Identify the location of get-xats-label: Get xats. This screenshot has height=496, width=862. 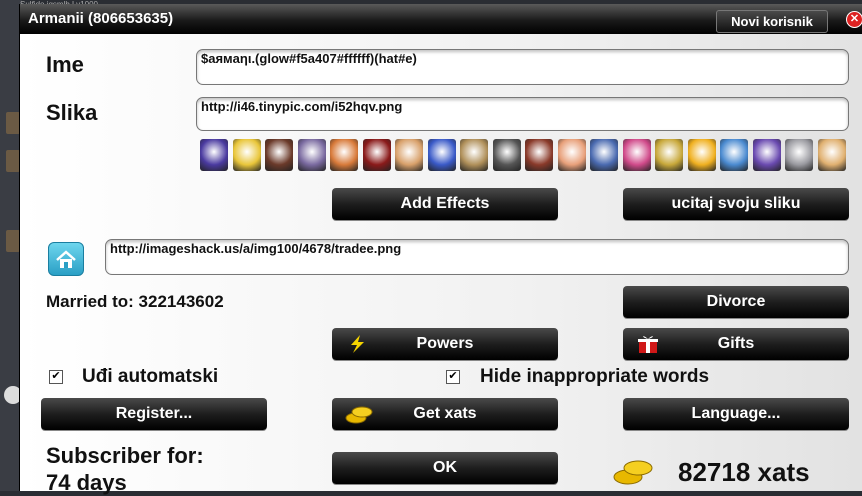
(445, 413).